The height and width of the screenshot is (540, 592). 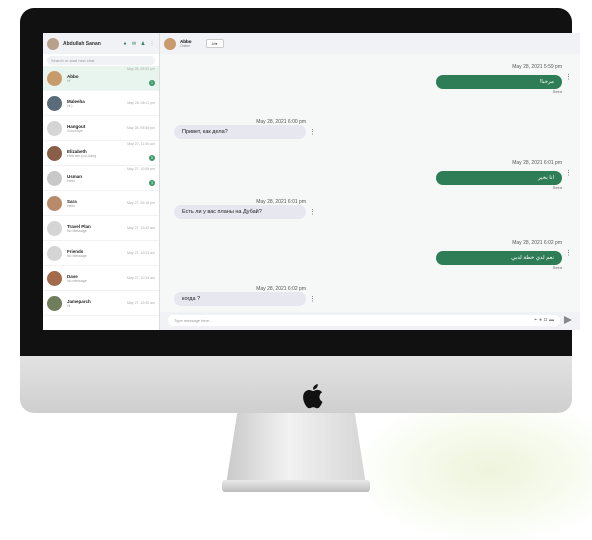 What do you see at coordinates (140, 278) in the screenshot?
I see `contact-item-time: May 27, 10:34 am` at bounding box center [140, 278].